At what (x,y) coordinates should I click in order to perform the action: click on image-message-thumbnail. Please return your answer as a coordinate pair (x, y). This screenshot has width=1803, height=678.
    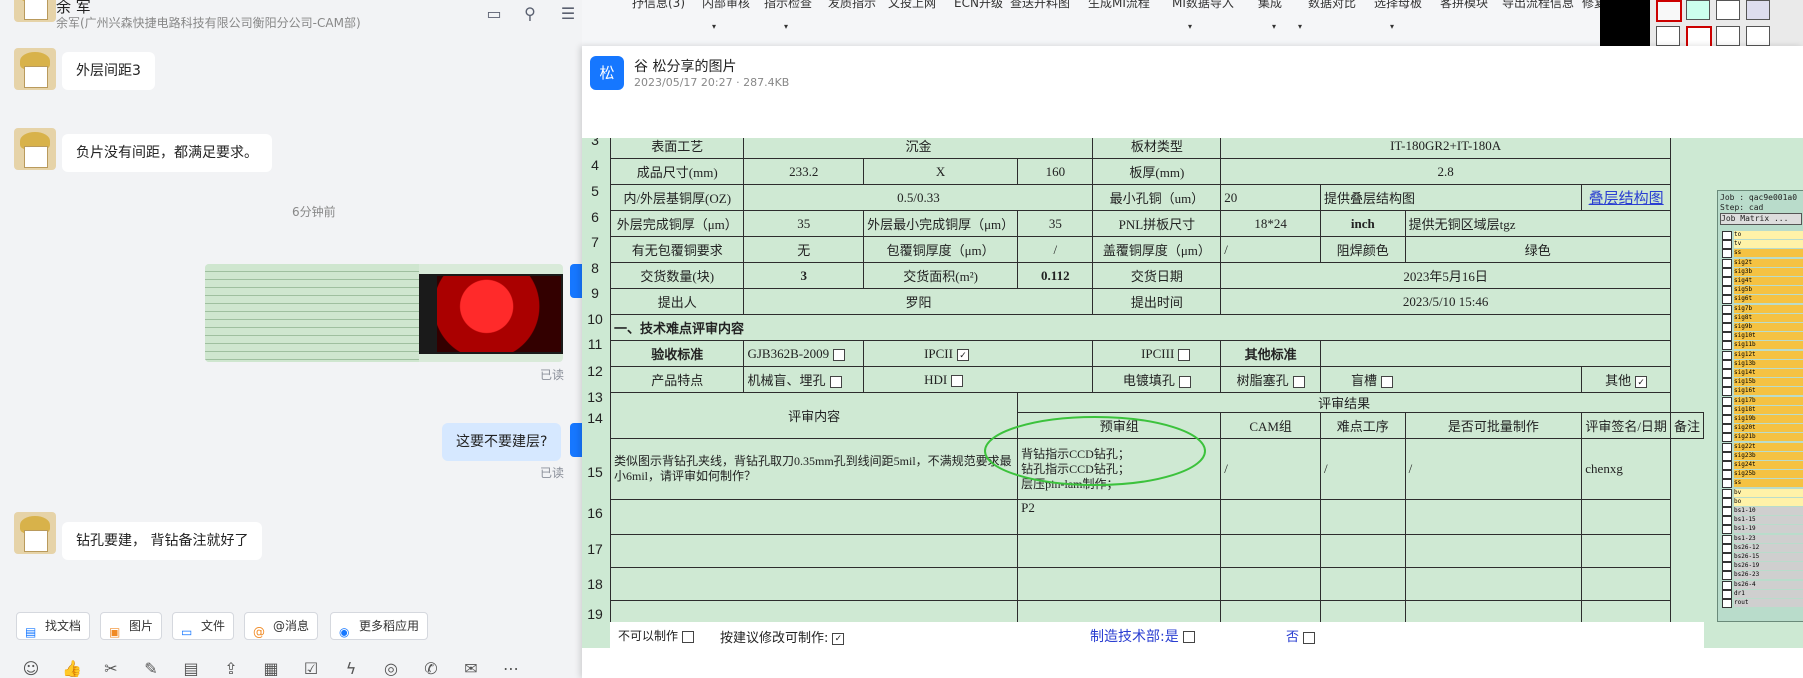
    Looking at the image, I should click on (384, 313).